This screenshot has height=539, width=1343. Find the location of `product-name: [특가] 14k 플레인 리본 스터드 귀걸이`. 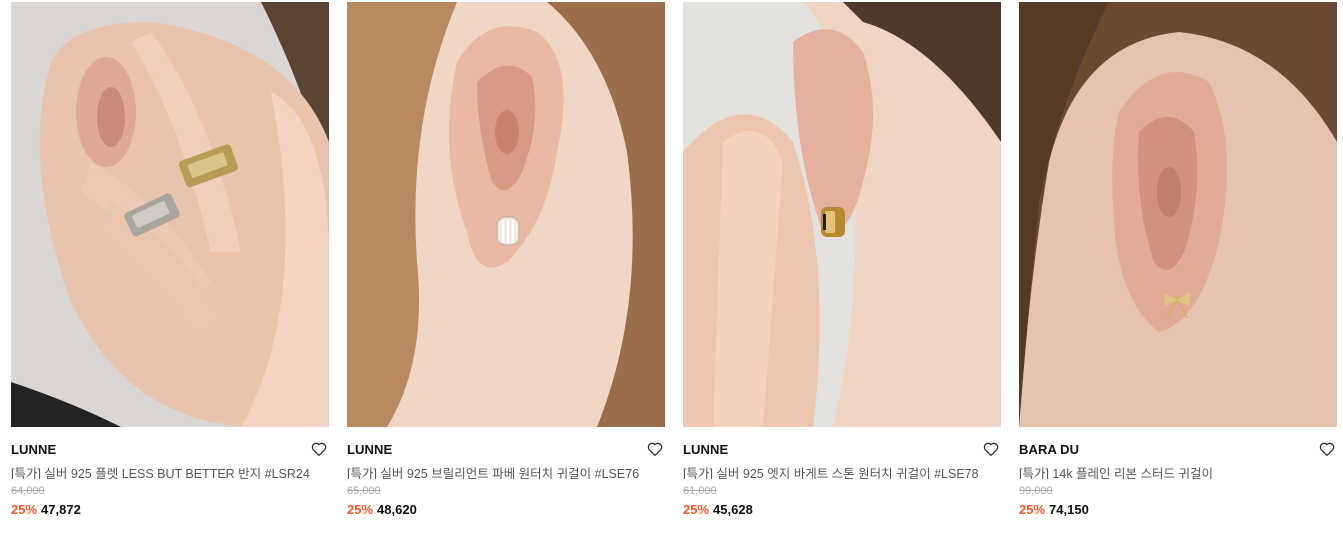

product-name: [특가] 14k 플레인 리본 스터드 귀걸이 is located at coordinates (1178, 471).